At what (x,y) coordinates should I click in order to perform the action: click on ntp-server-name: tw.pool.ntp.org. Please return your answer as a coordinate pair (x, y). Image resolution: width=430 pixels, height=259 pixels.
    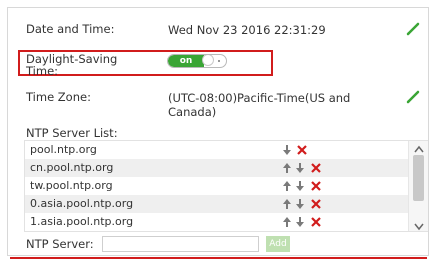
    Looking at the image, I should click on (71, 185).